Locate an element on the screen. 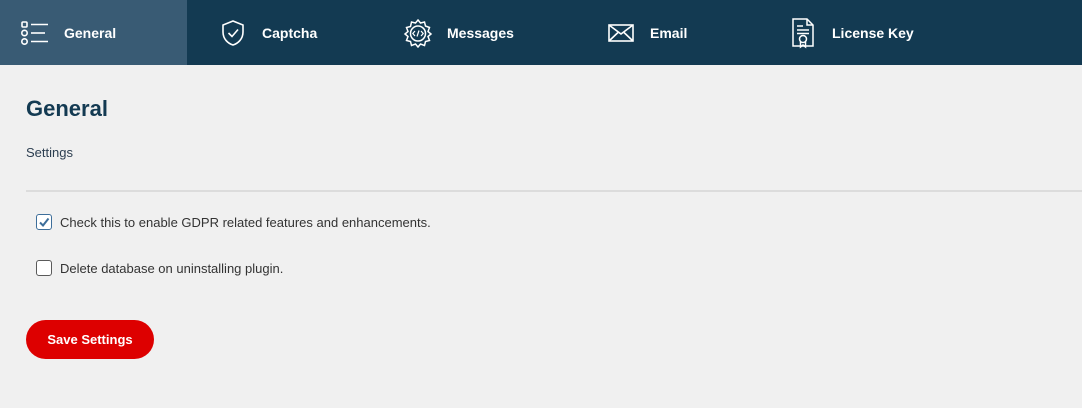 This screenshot has height=408, width=1082. delete-db-checkbox is located at coordinates (44, 268).